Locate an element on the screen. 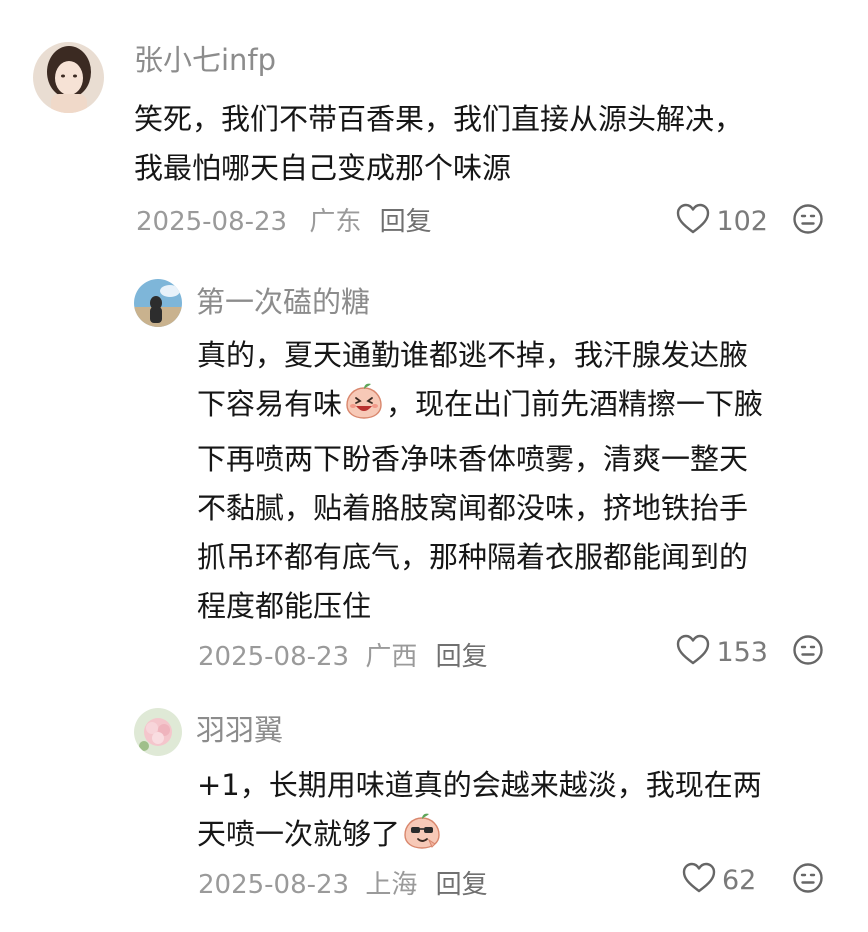 The width and height of the screenshot is (868, 932). comment-text: +1，长期用味道真的会越来越淡，我现在两 天喷一次就够了 is located at coordinates (479, 813).